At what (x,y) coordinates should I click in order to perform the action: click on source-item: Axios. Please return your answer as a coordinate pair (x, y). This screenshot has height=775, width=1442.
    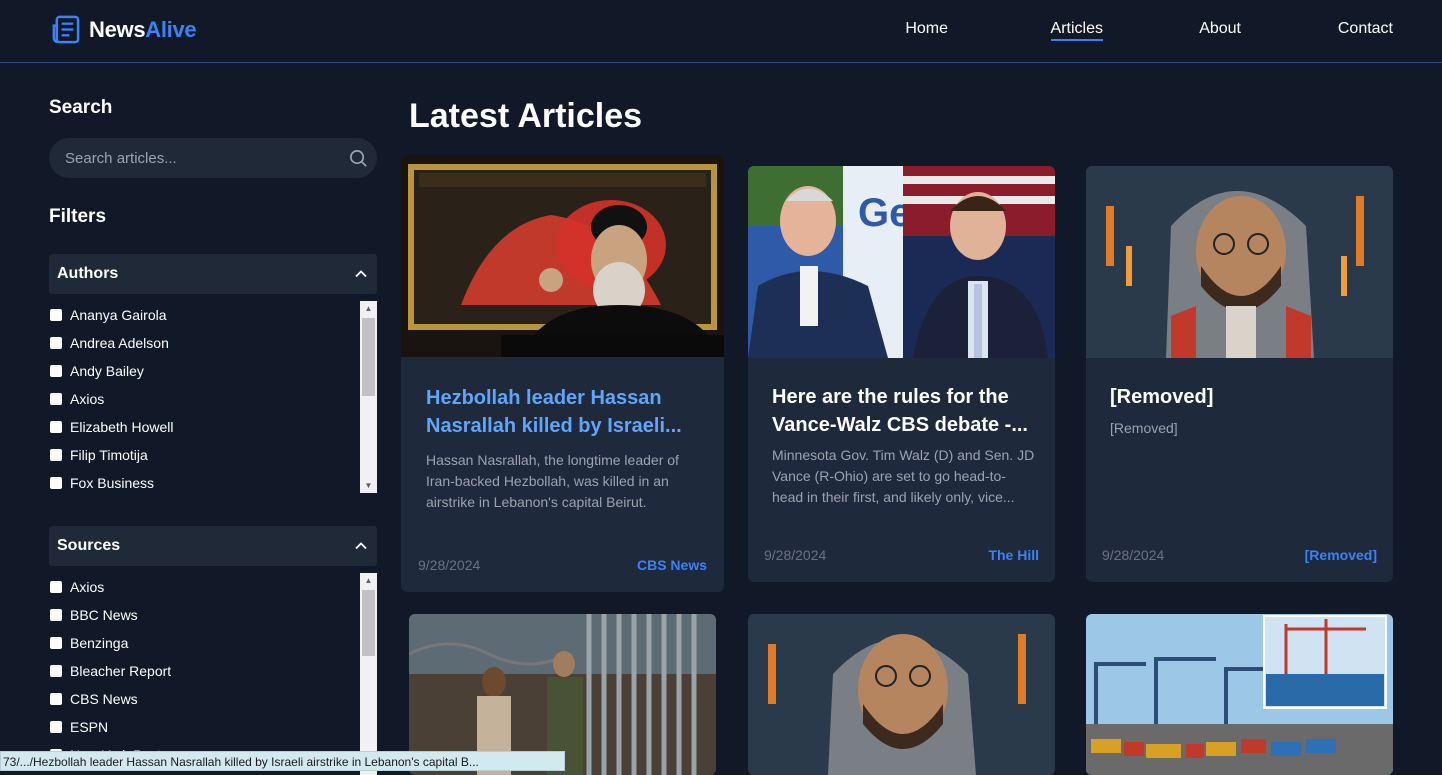
    Looking at the image, I should click on (213, 587).